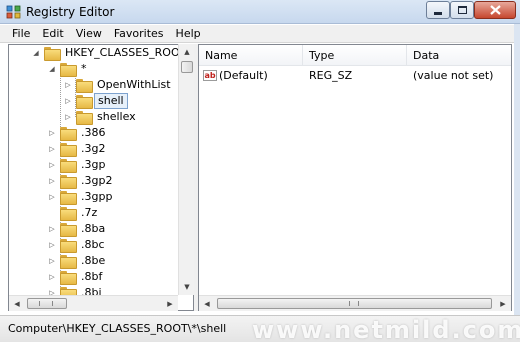 The width and height of the screenshot is (520, 342). Describe the element at coordinates (517, 169) in the screenshot. I see `window-frame` at that location.